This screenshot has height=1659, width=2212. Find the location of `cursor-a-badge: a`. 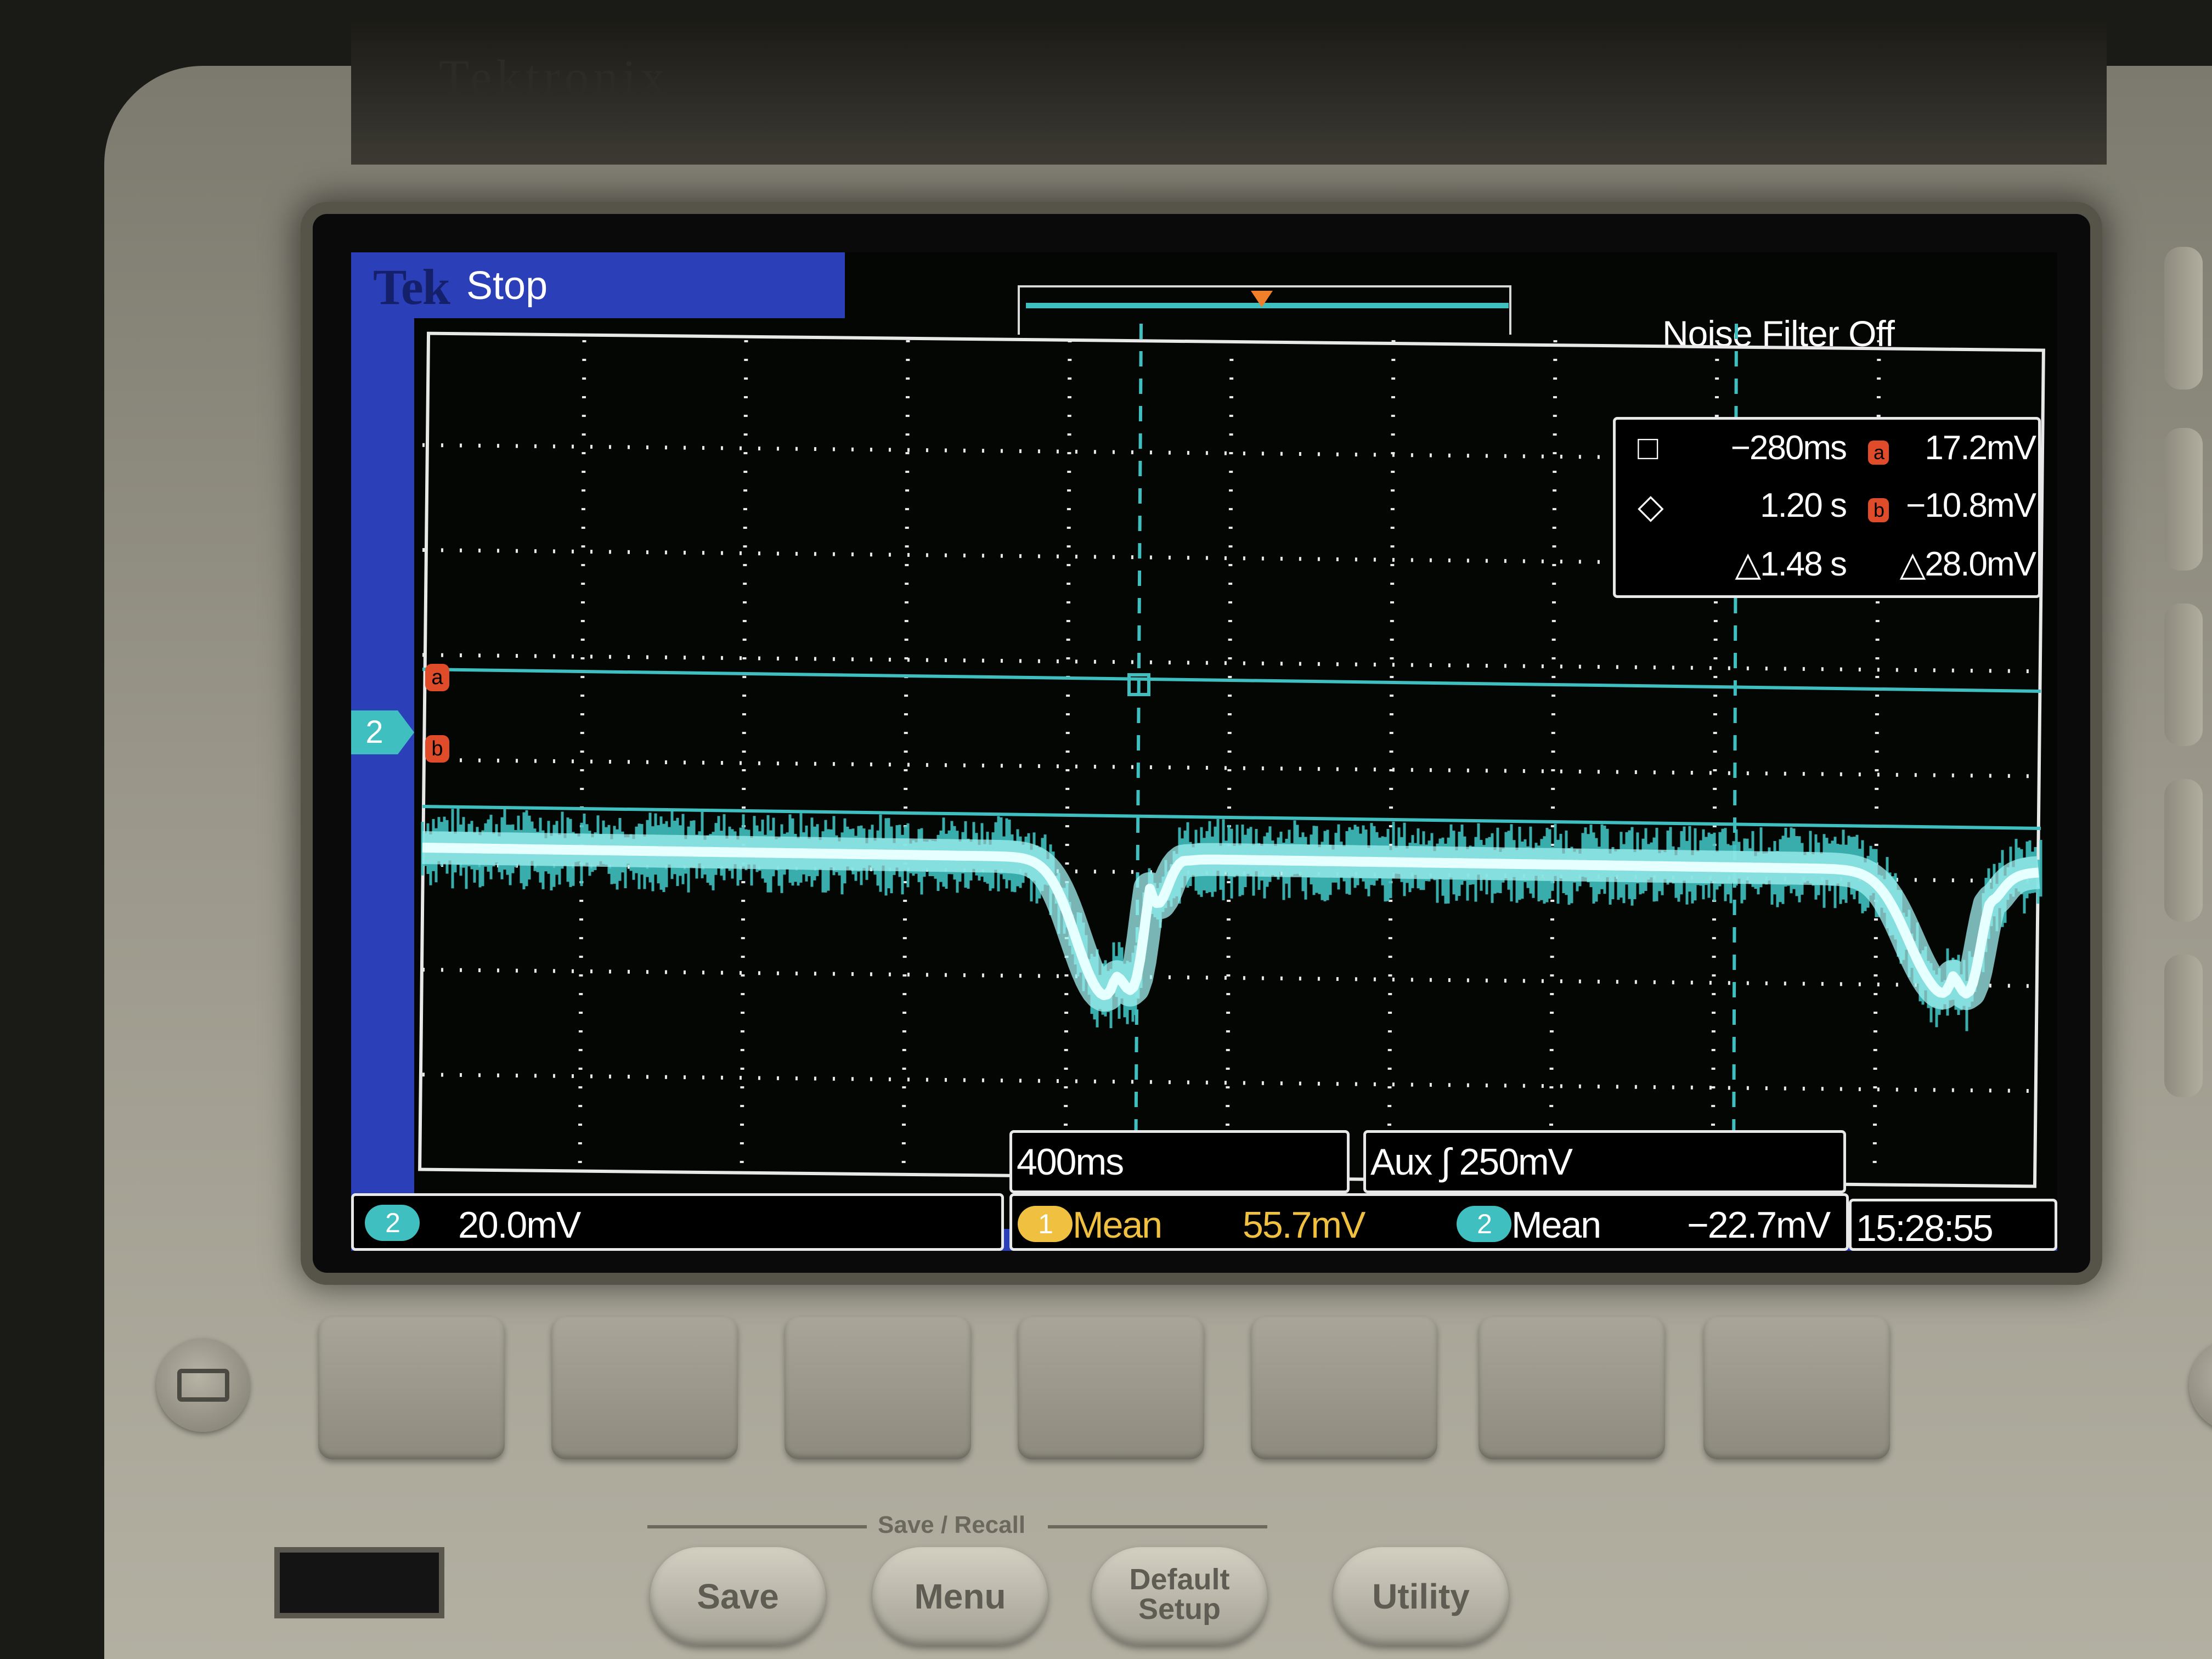

cursor-a-badge: a is located at coordinates (1878, 453).